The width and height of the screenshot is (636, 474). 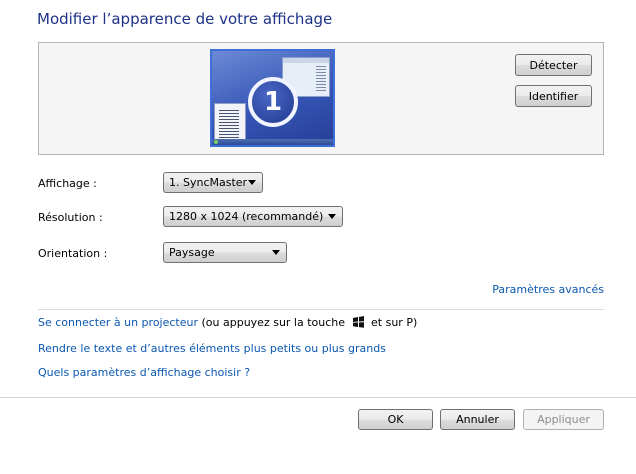 What do you see at coordinates (272, 142) in the screenshot?
I see `monitor-taskbar-graphic` at bounding box center [272, 142].